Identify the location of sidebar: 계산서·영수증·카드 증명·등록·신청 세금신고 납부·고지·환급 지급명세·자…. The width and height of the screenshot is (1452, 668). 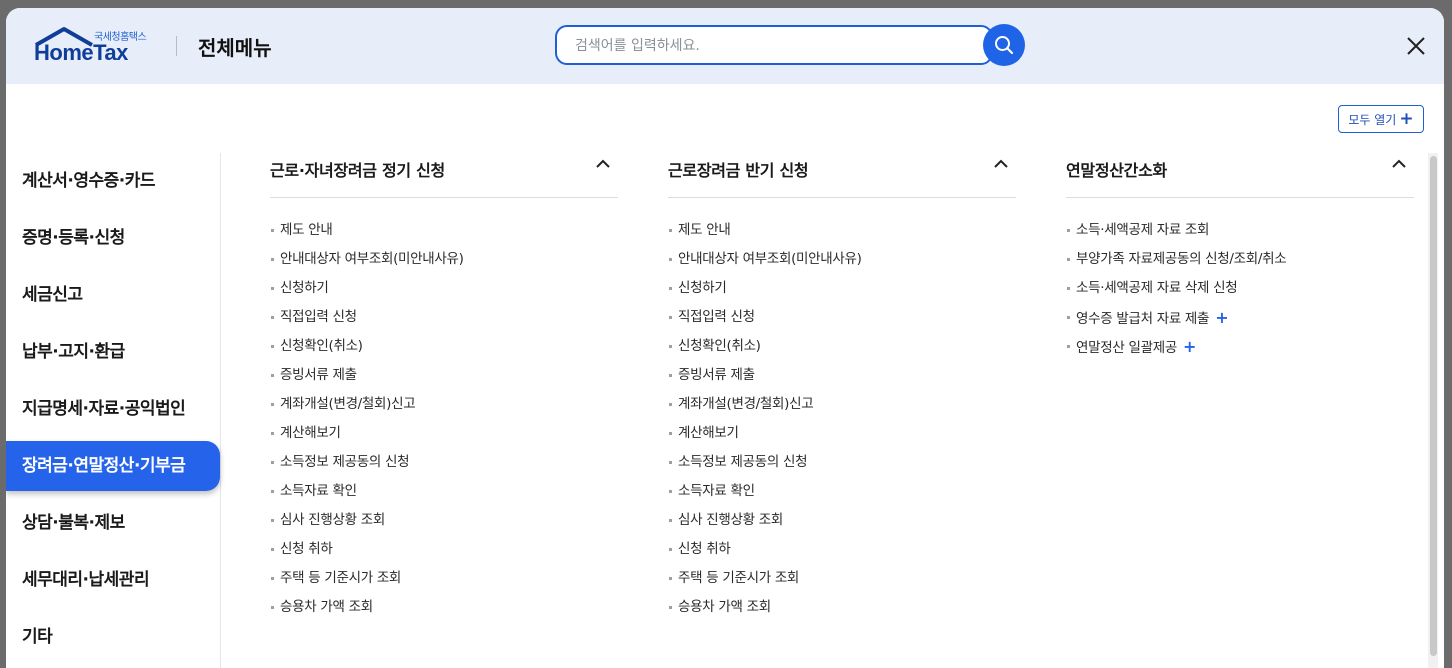
(113, 410).